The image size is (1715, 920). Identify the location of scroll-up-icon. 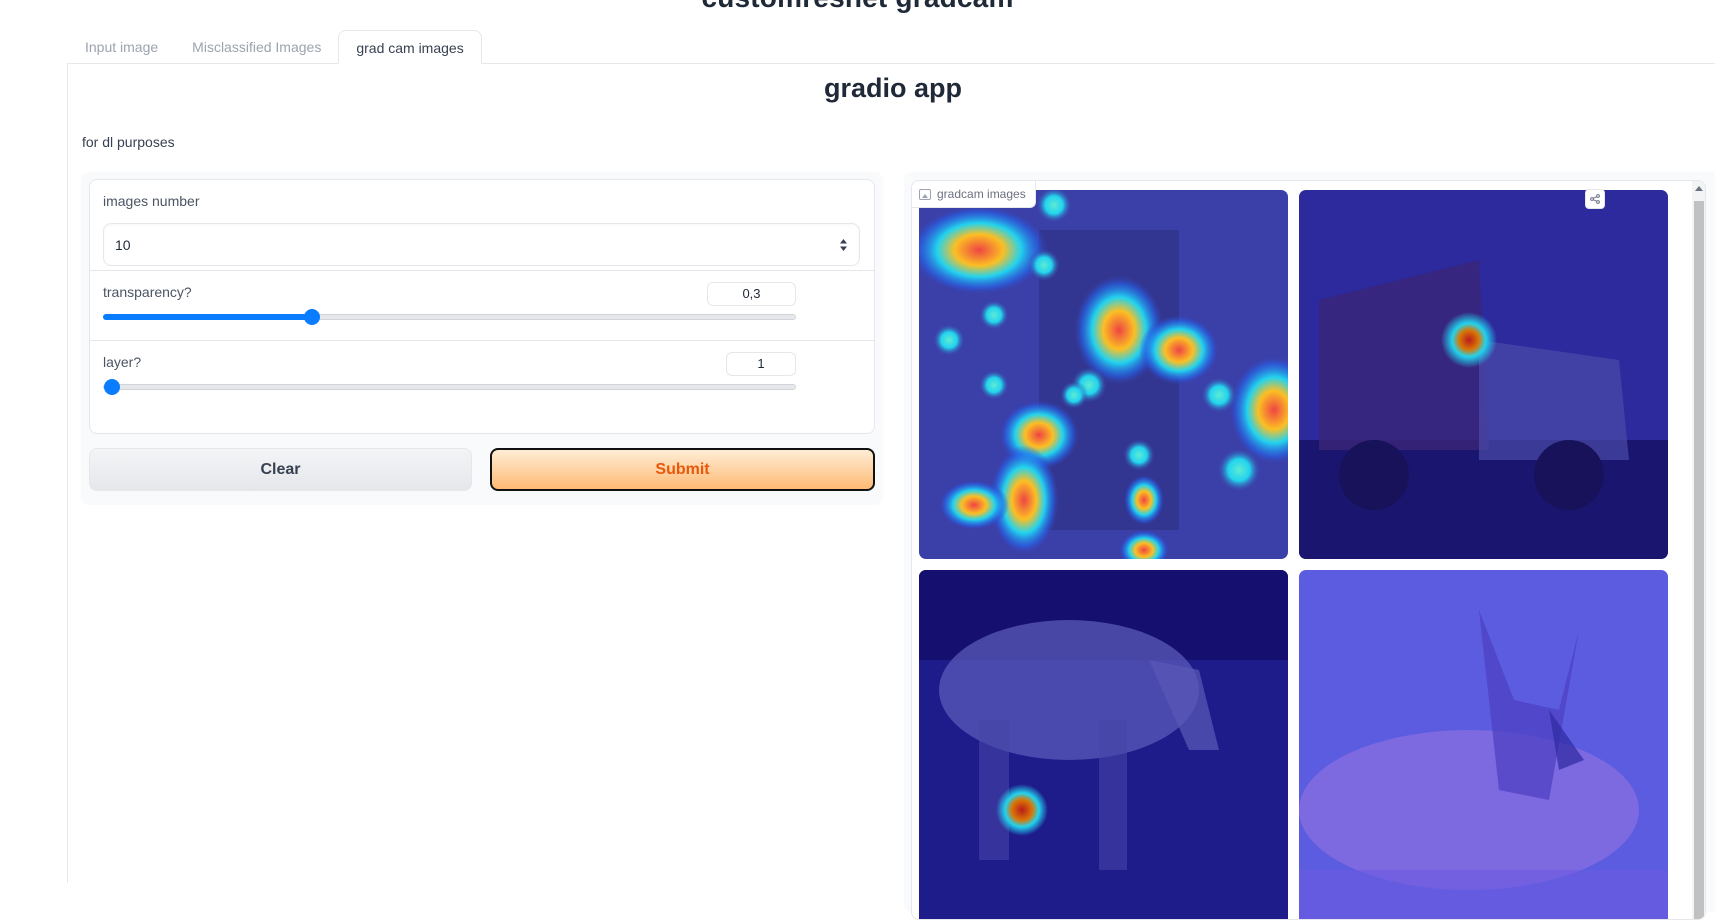
(1699, 188).